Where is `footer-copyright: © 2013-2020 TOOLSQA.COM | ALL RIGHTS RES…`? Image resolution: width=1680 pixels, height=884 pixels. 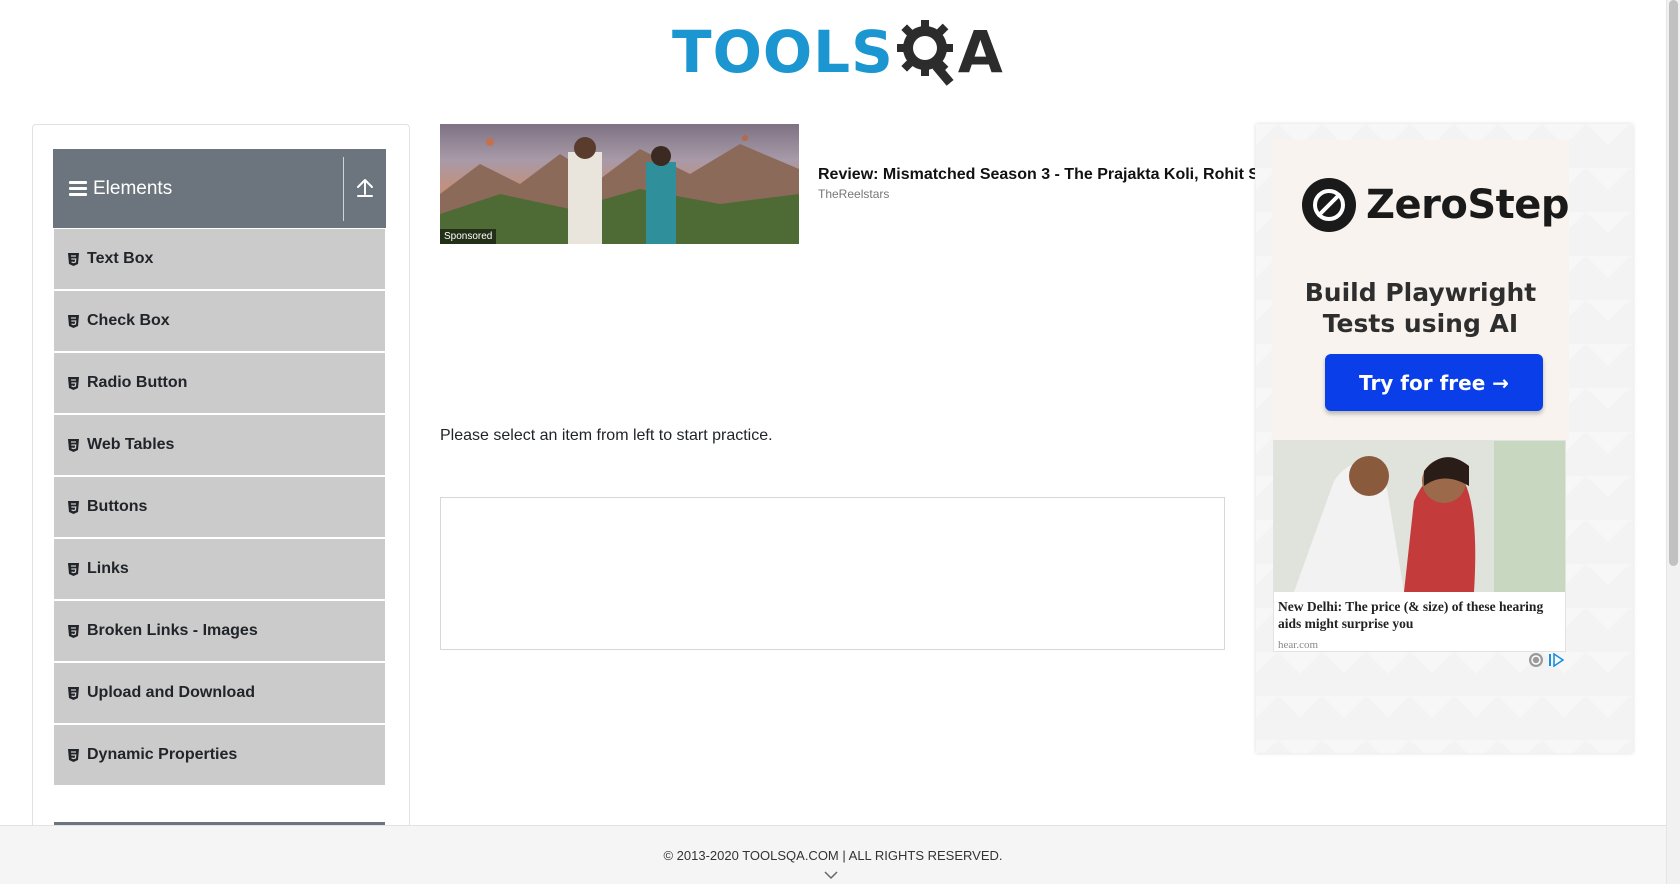 footer-copyright: © 2013-2020 TOOLSQA.COM | ALL RIGHTS RES… is located at coordinates (833, 855).